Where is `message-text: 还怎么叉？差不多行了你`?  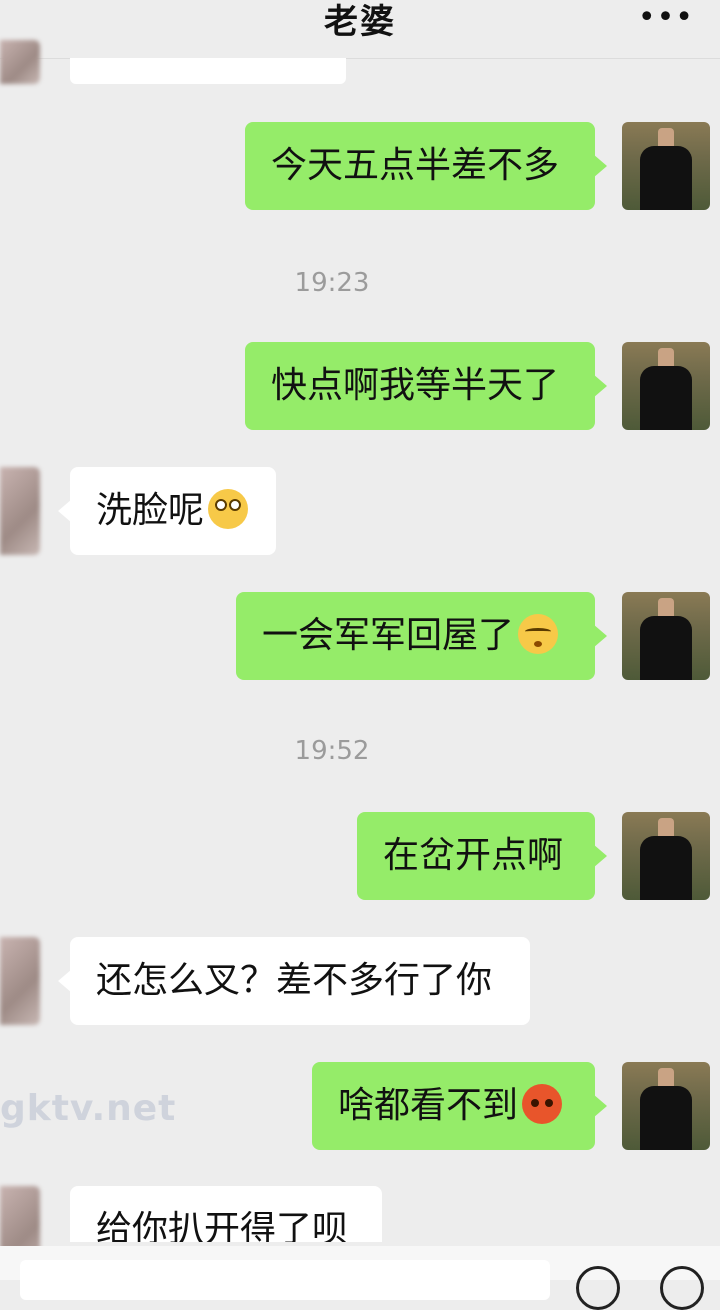 message-text: 还怎么叉？差不多行了你 is located at coordinates (294, 980).